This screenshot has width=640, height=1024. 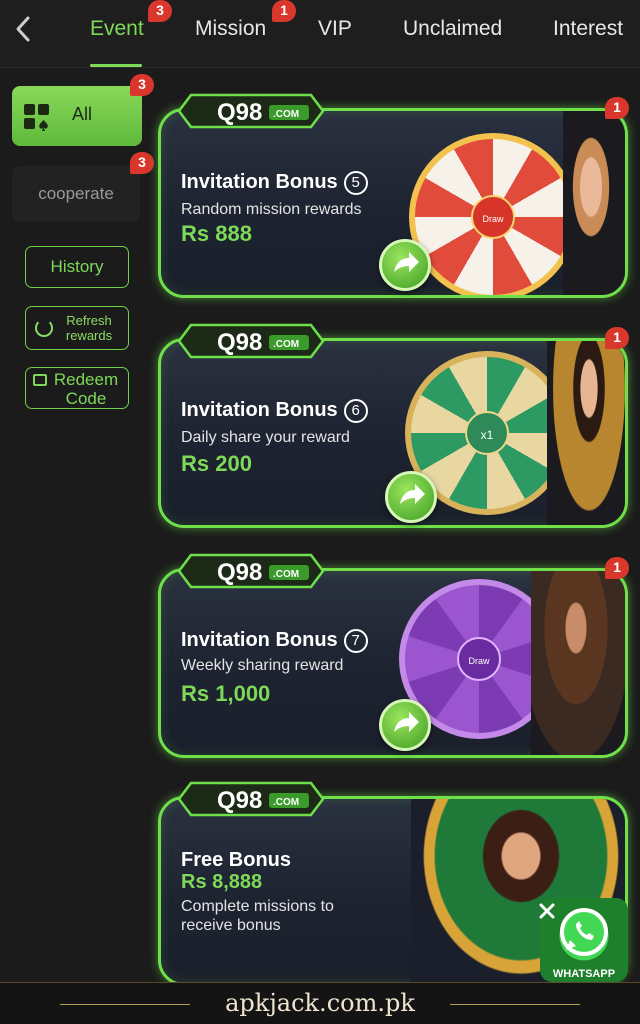 I want to click on tab-event: Event, so click(x=117, y=29).